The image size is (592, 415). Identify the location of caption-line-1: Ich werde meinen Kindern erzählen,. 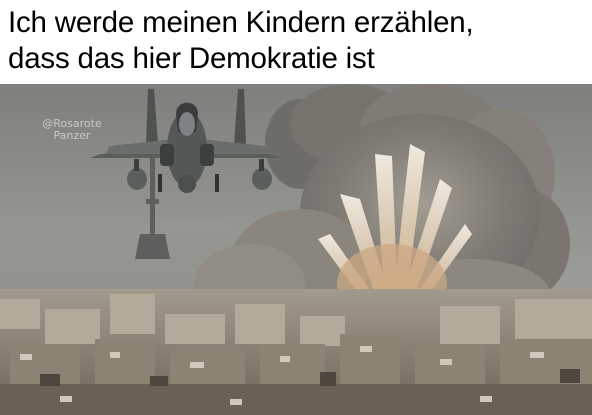
(241, 22).